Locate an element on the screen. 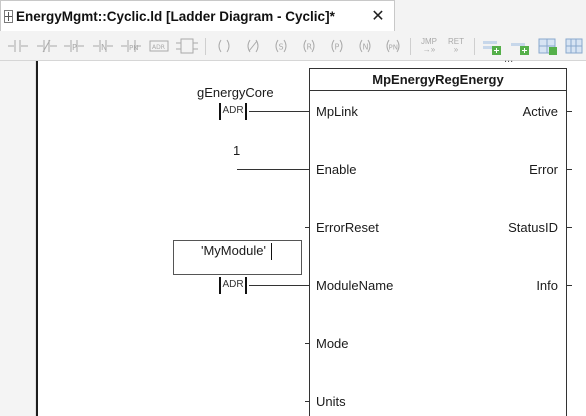  svg-text: ADR is located at coordinates (158, 47).